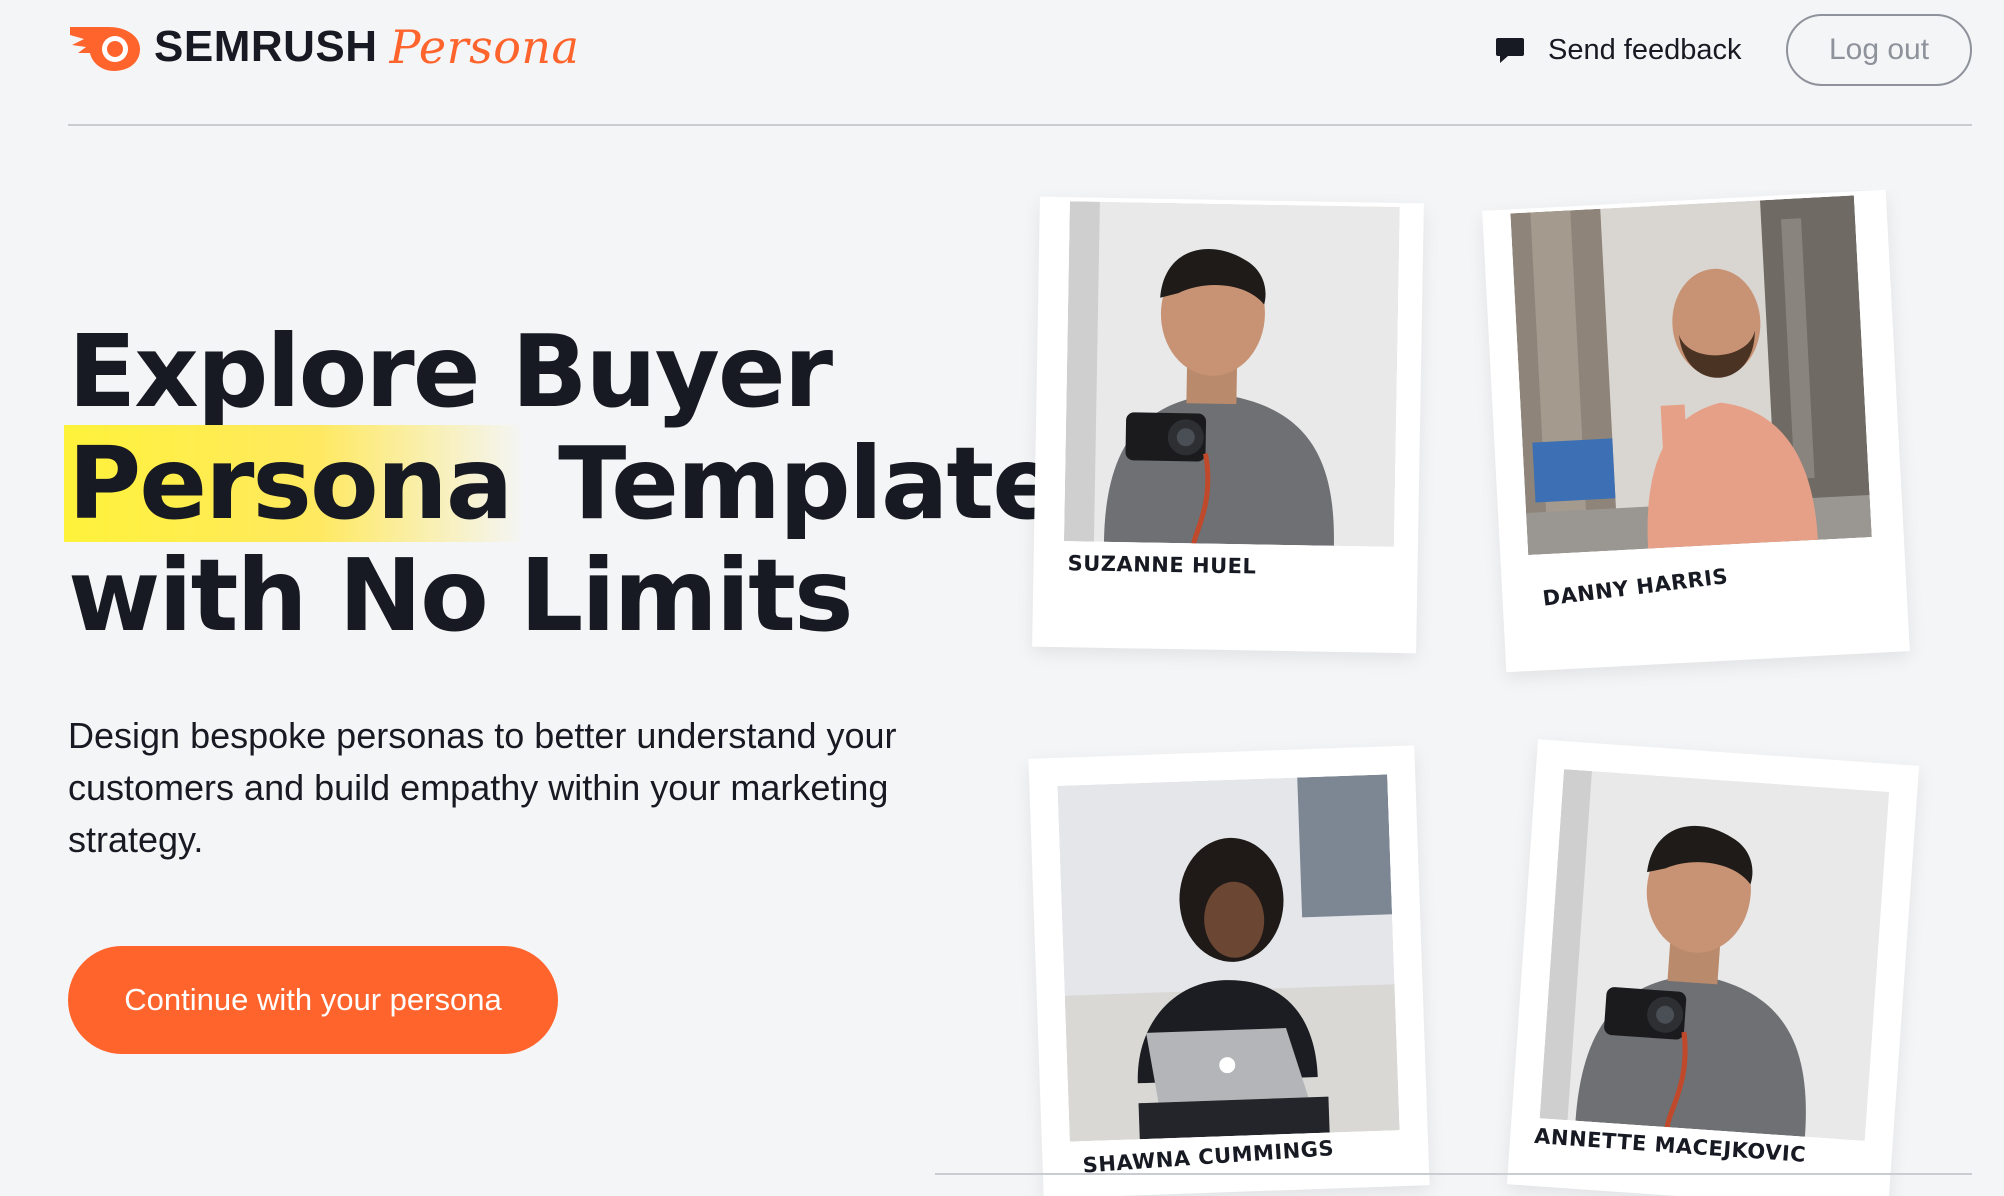  What do you see at coordinates (1020, 63) in the screenshot?
I see `top-bar: SEMRUSH Persona Send feedback Log out` at bounding box center [1020, 63].